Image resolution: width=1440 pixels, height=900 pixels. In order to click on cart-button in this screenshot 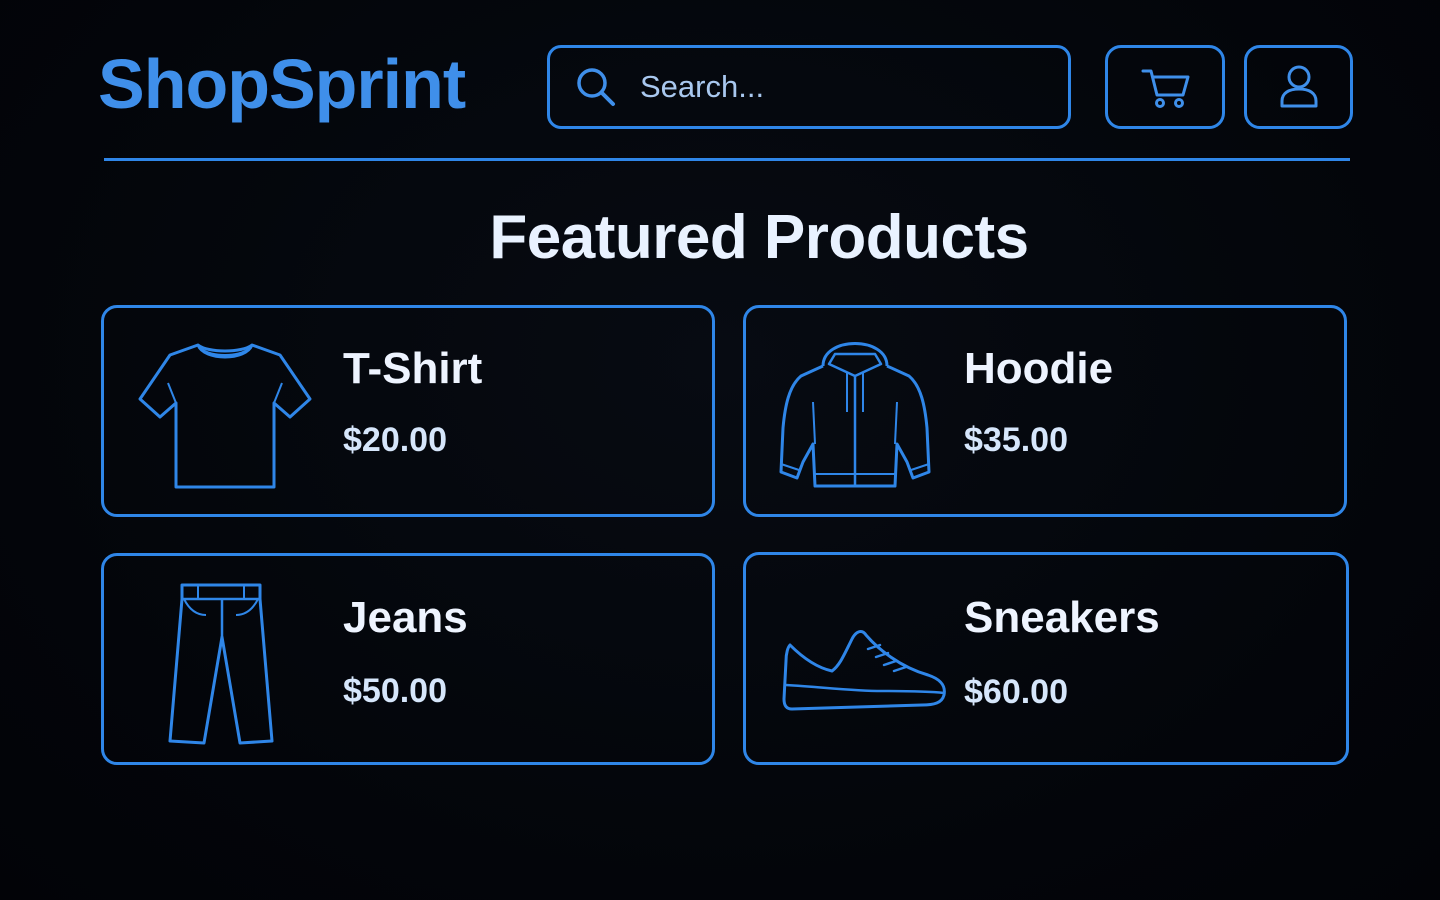, I will do `click(1165, 87)`.